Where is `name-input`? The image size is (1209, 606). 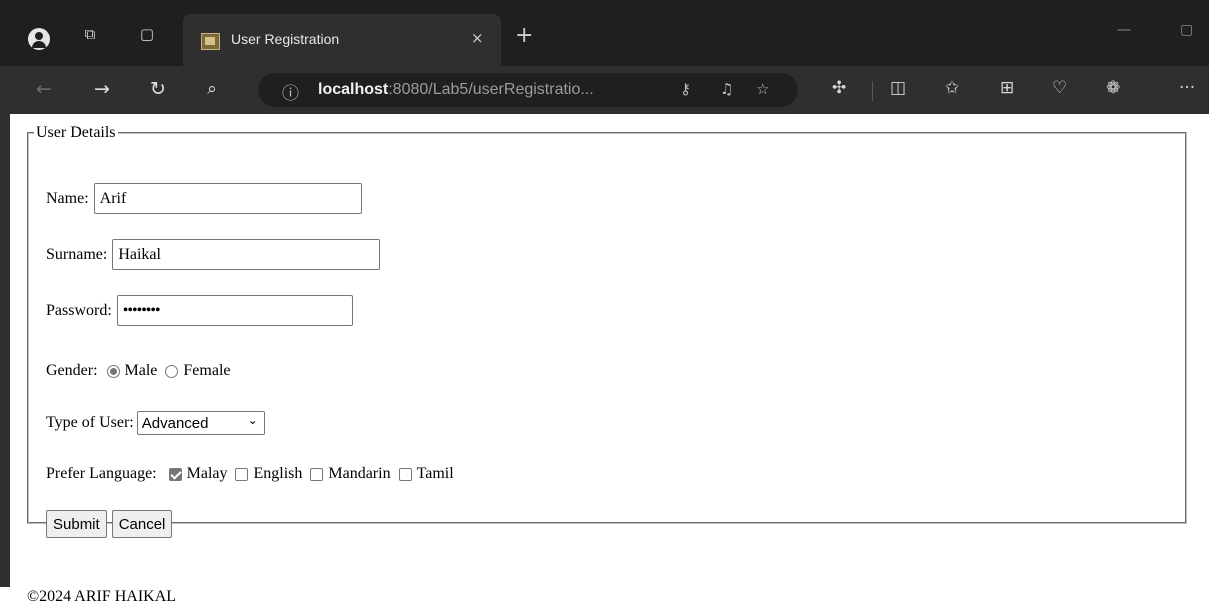
name-input is located at coordinates (227, 198).